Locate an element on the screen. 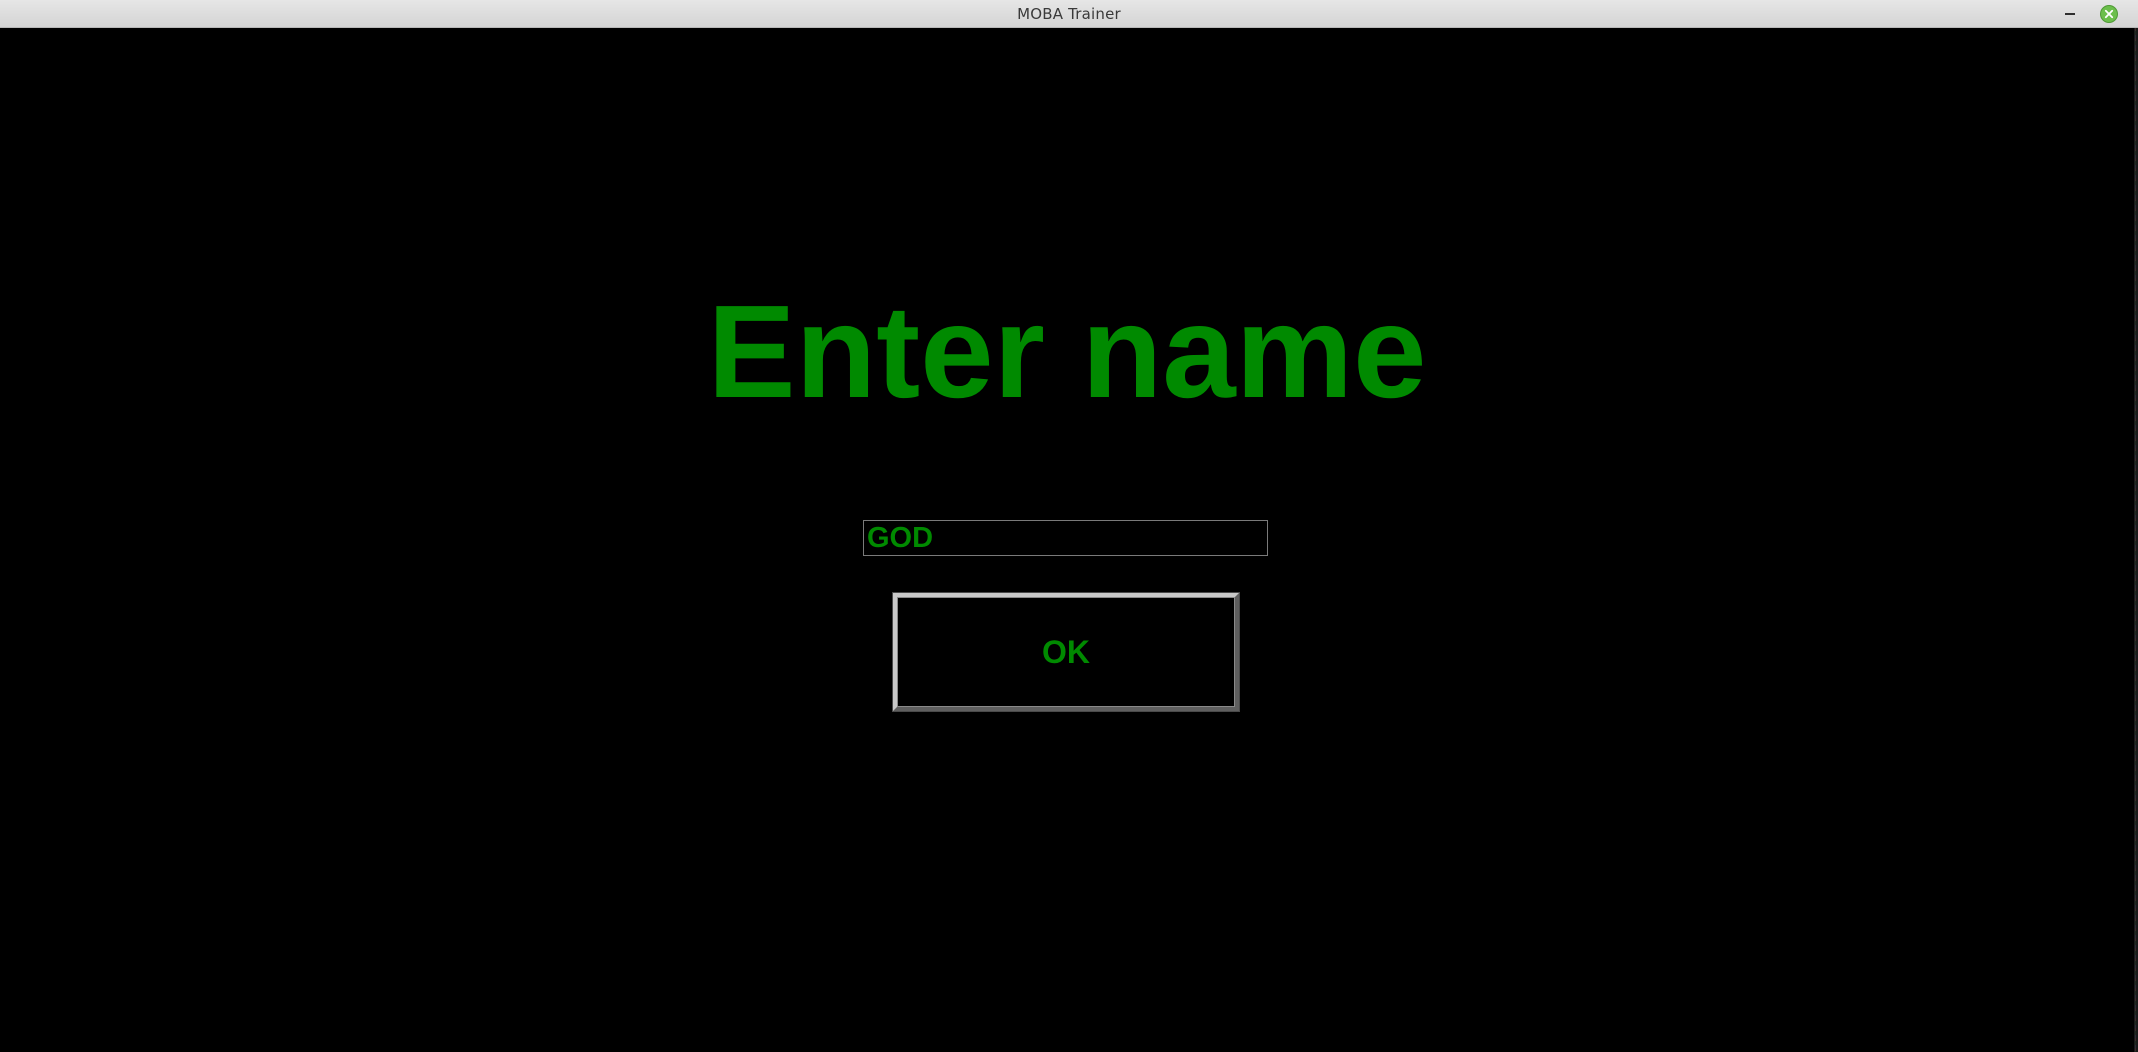 The height and width of the screenshot is (1052, 2138). close-icon is located at coordinates (2109, 14).